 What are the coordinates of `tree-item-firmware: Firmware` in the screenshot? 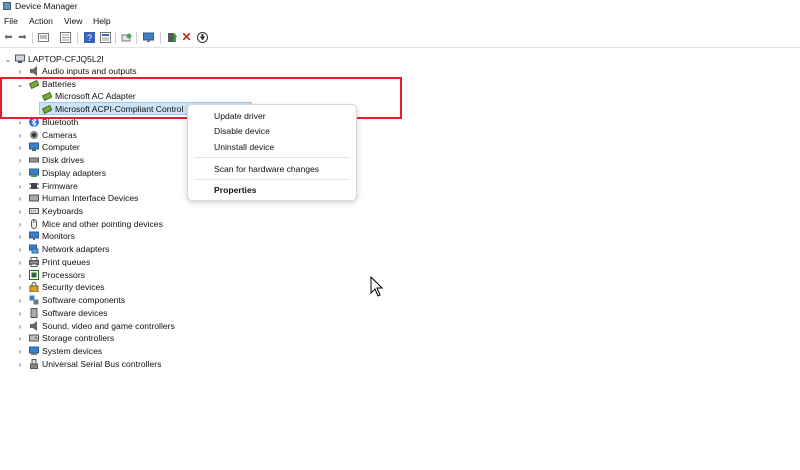 It's located at (53, 186).